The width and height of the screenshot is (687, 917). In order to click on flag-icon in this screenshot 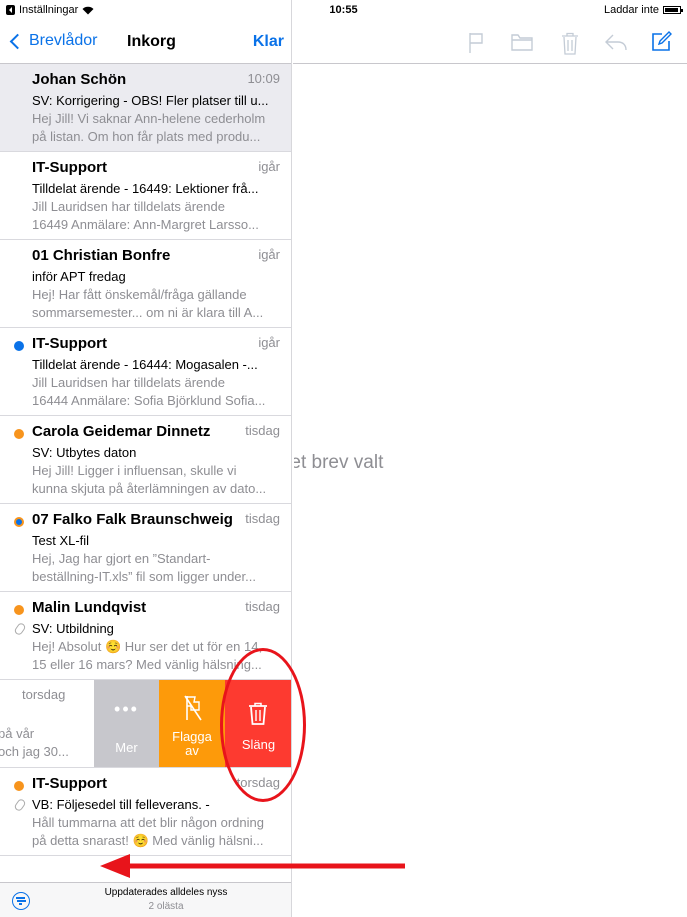, I will do `click(193, 708)`.